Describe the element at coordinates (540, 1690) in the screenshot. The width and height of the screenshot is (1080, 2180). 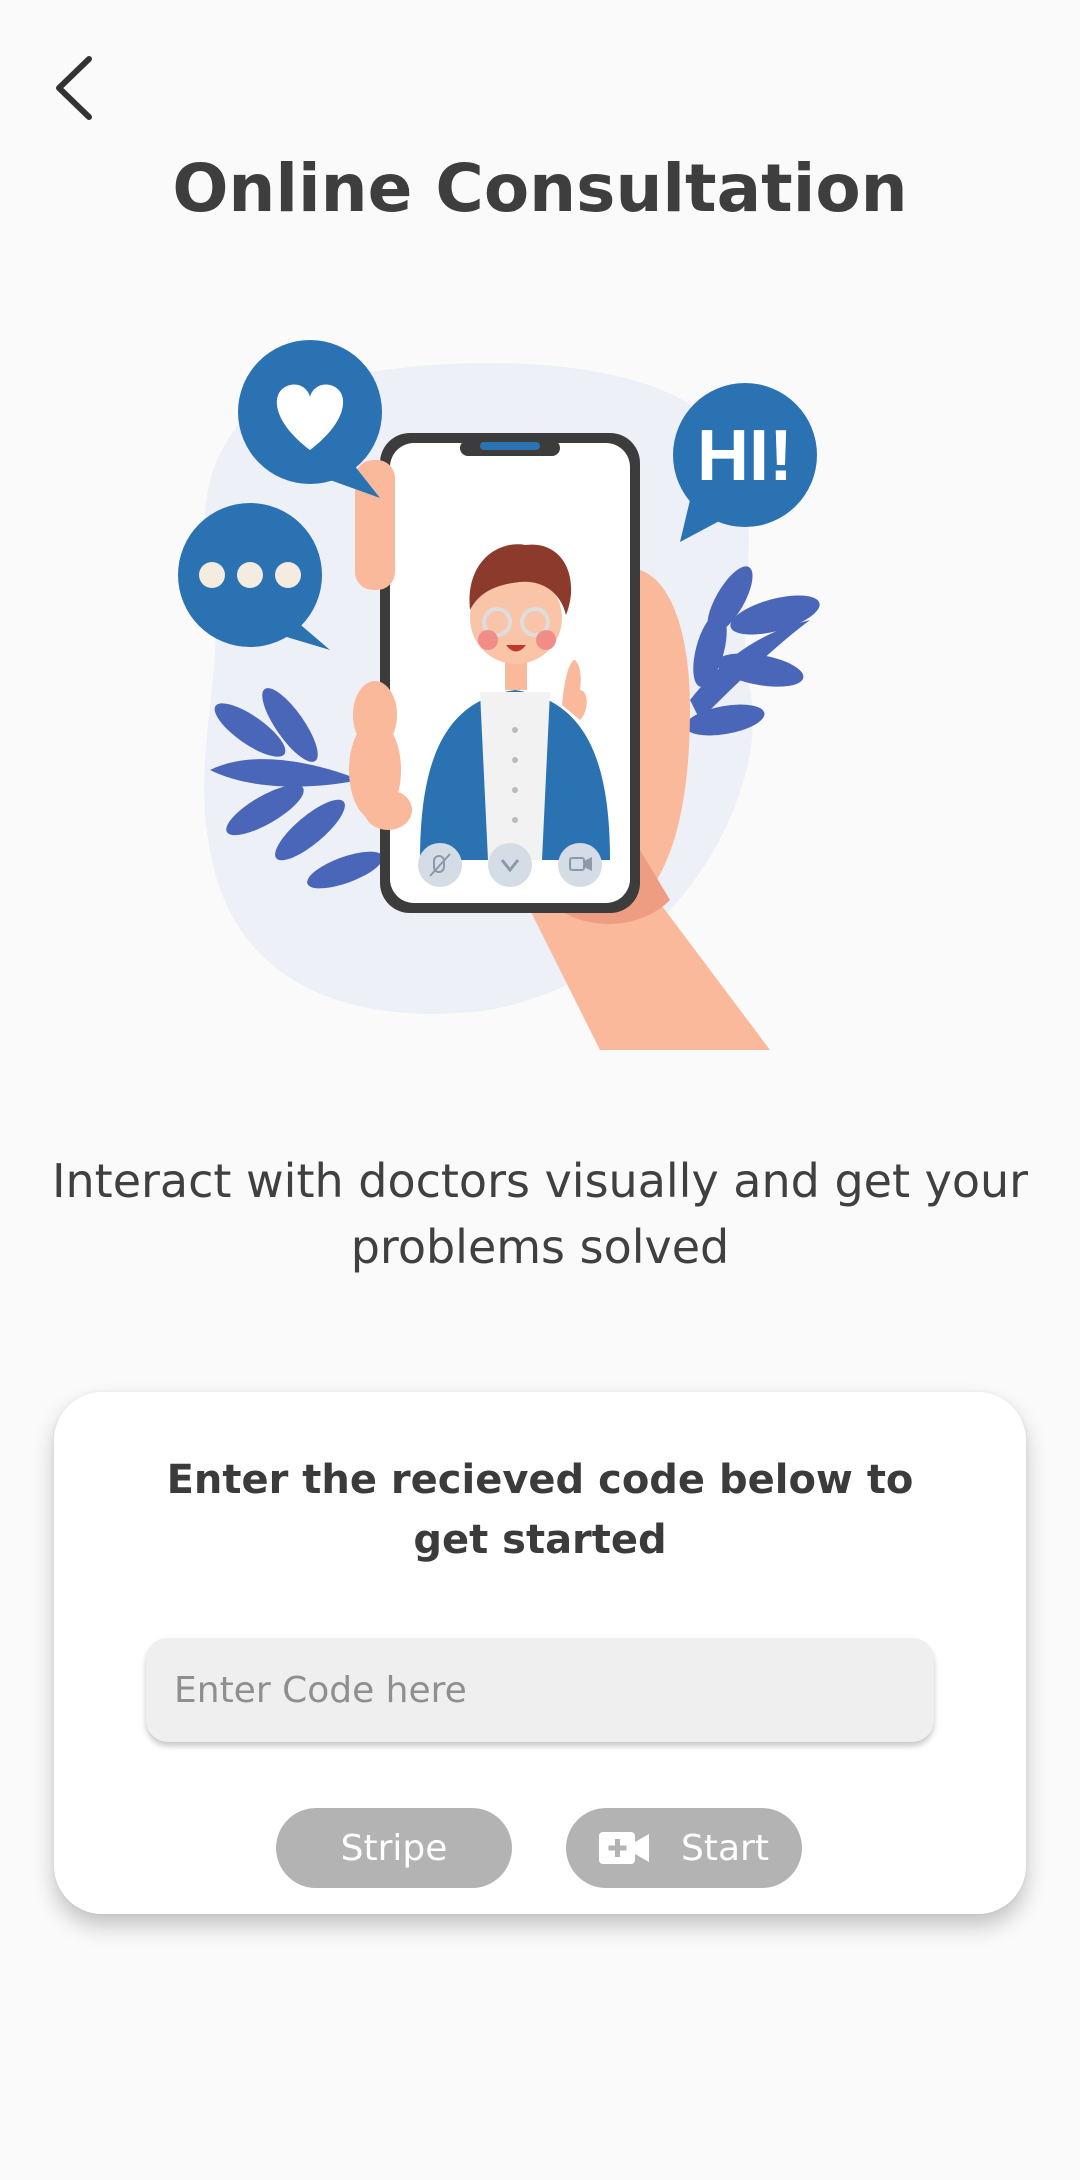
I see `code-input` at that location.